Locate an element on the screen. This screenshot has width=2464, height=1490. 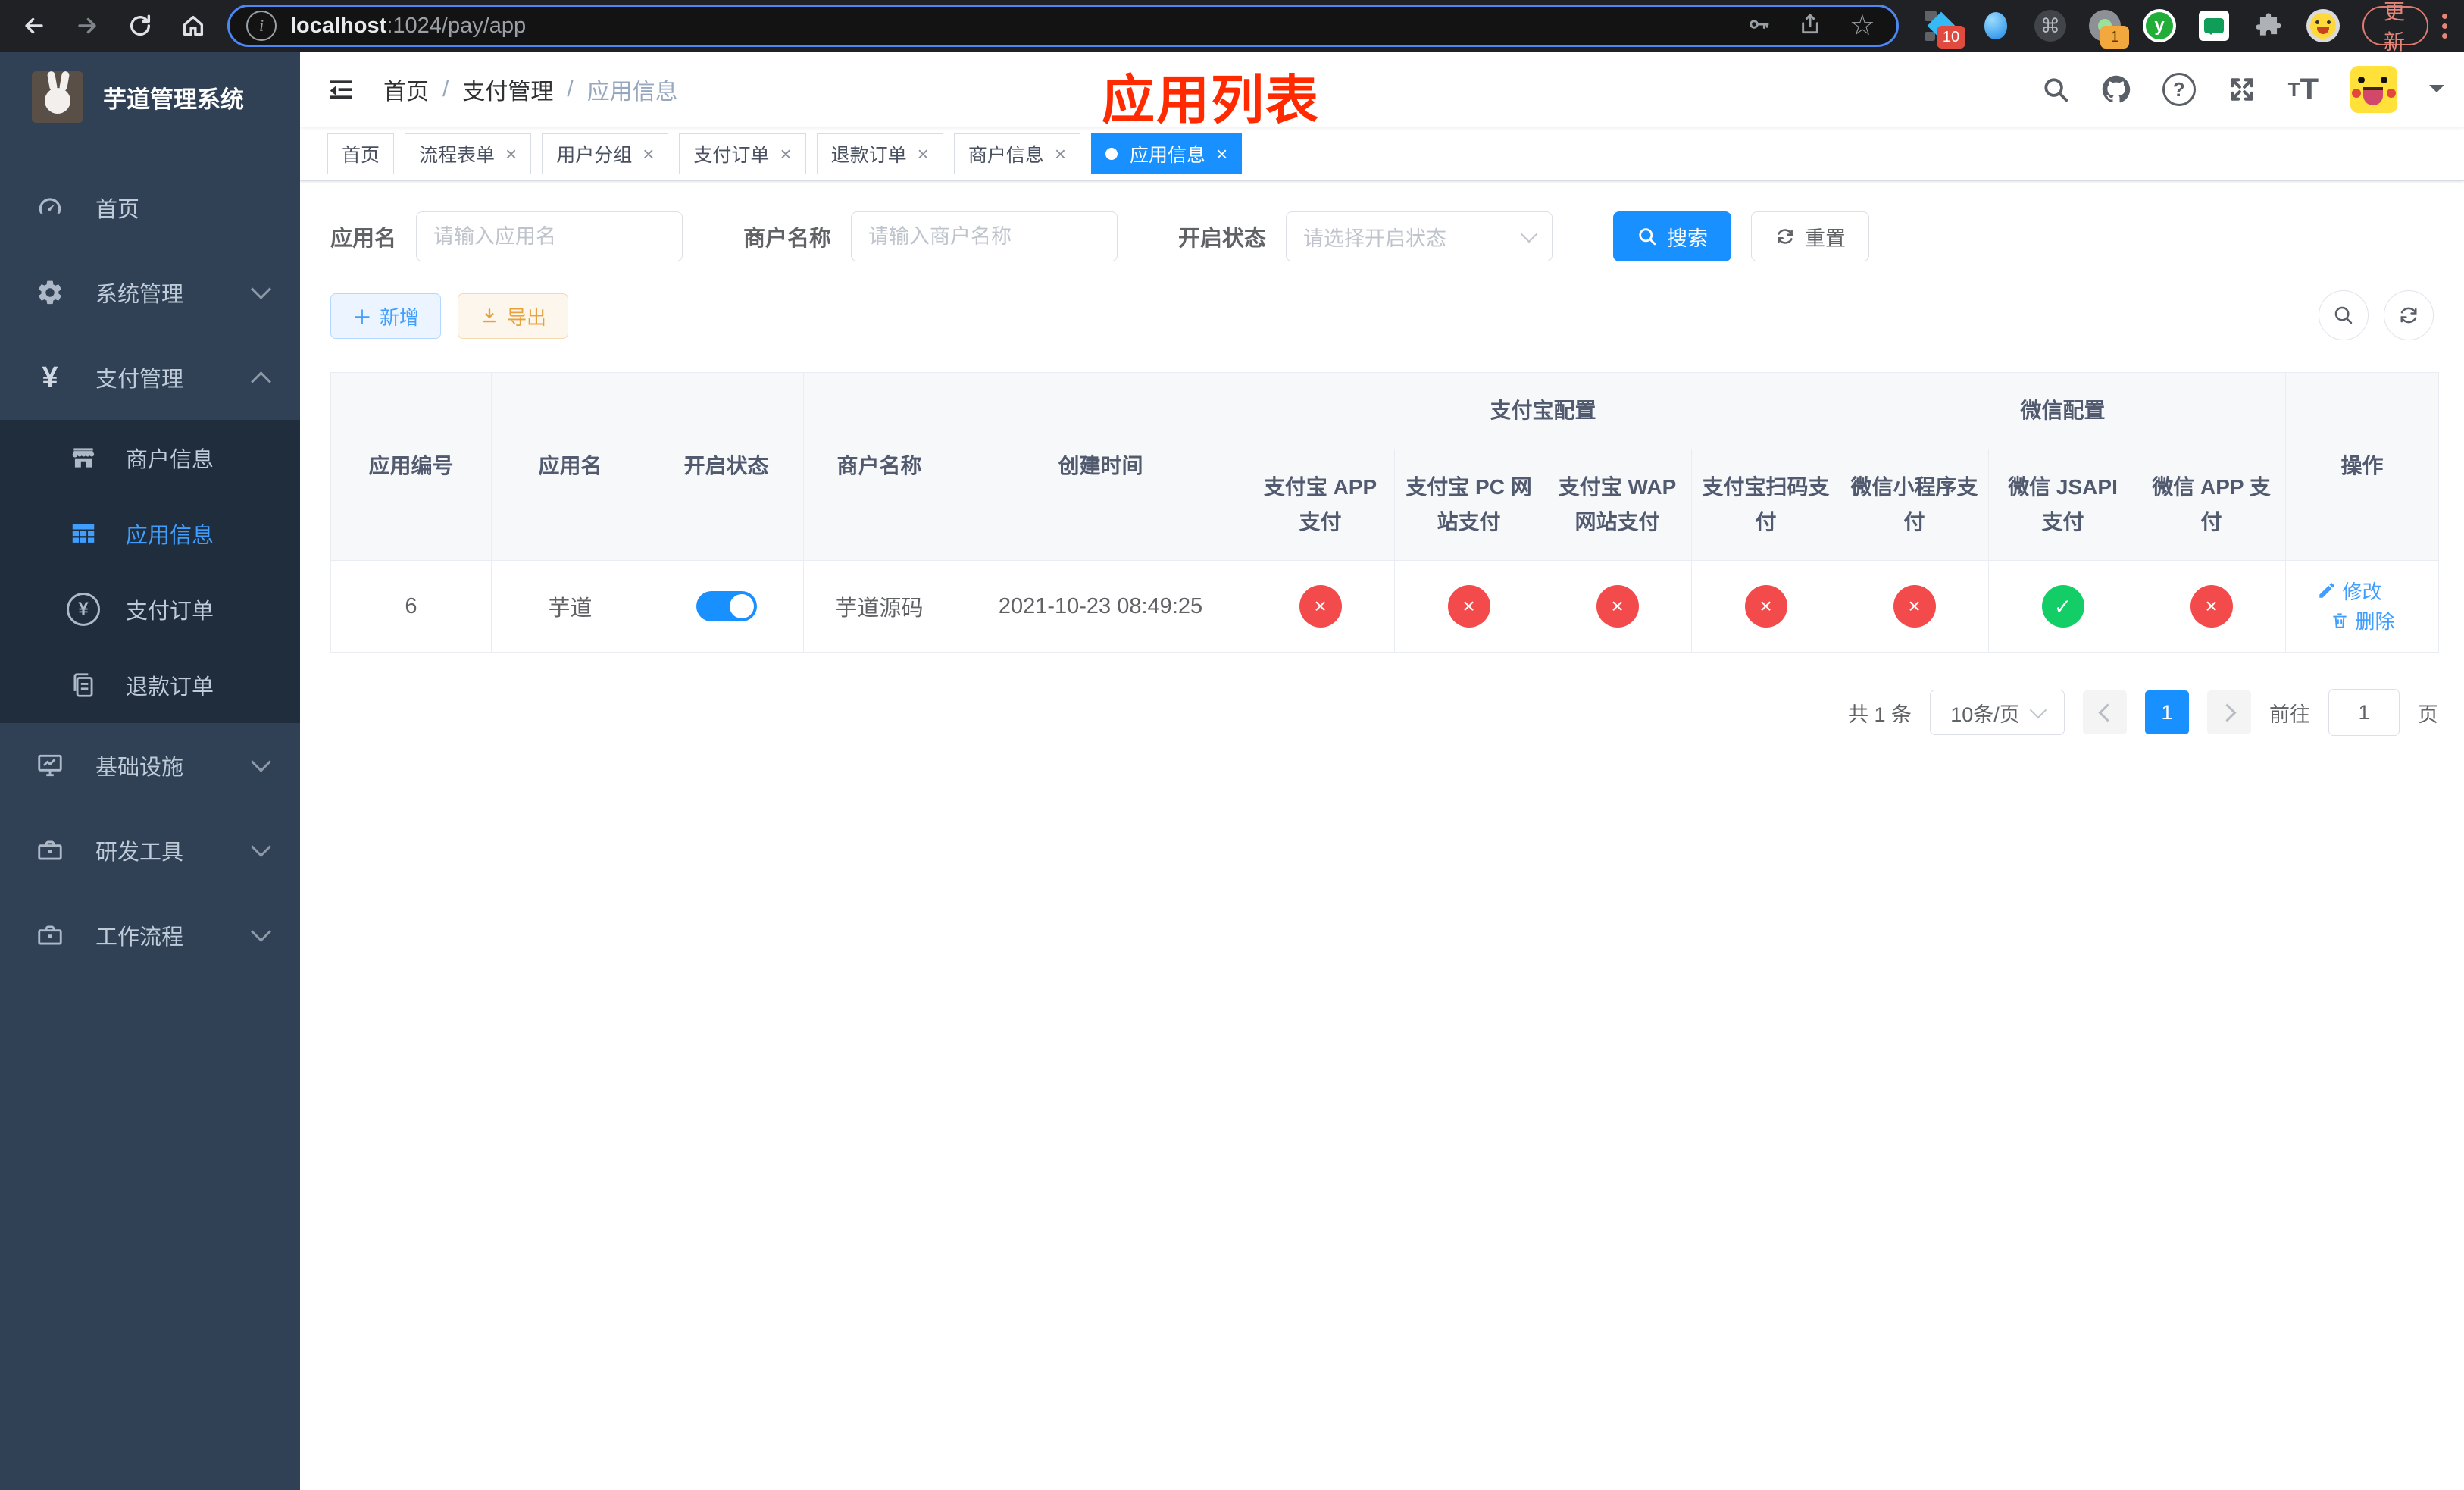
cell-status is located at coordinates (726, 606).